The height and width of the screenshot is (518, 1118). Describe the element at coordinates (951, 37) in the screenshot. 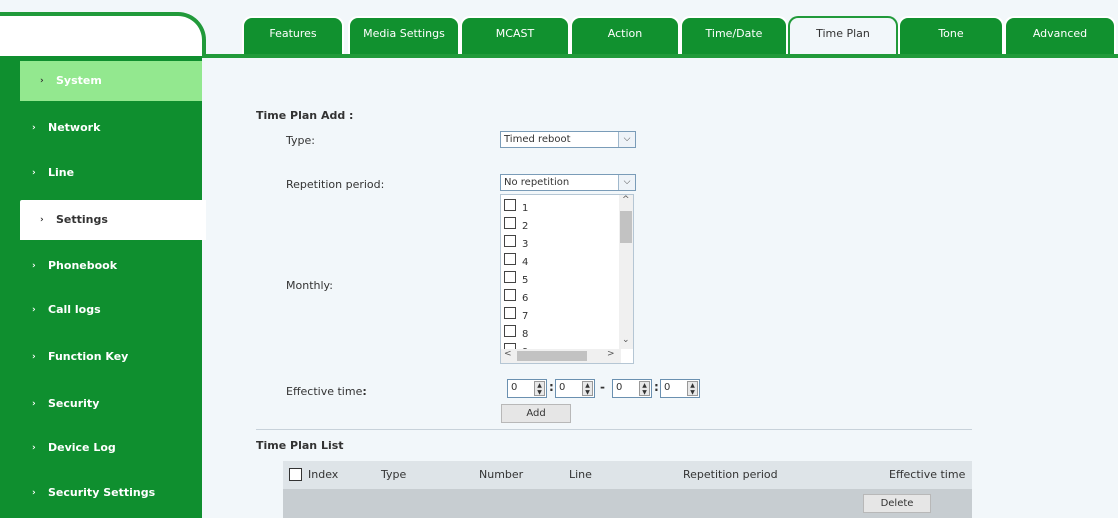

I see `tab-tone: Tone` at that location.